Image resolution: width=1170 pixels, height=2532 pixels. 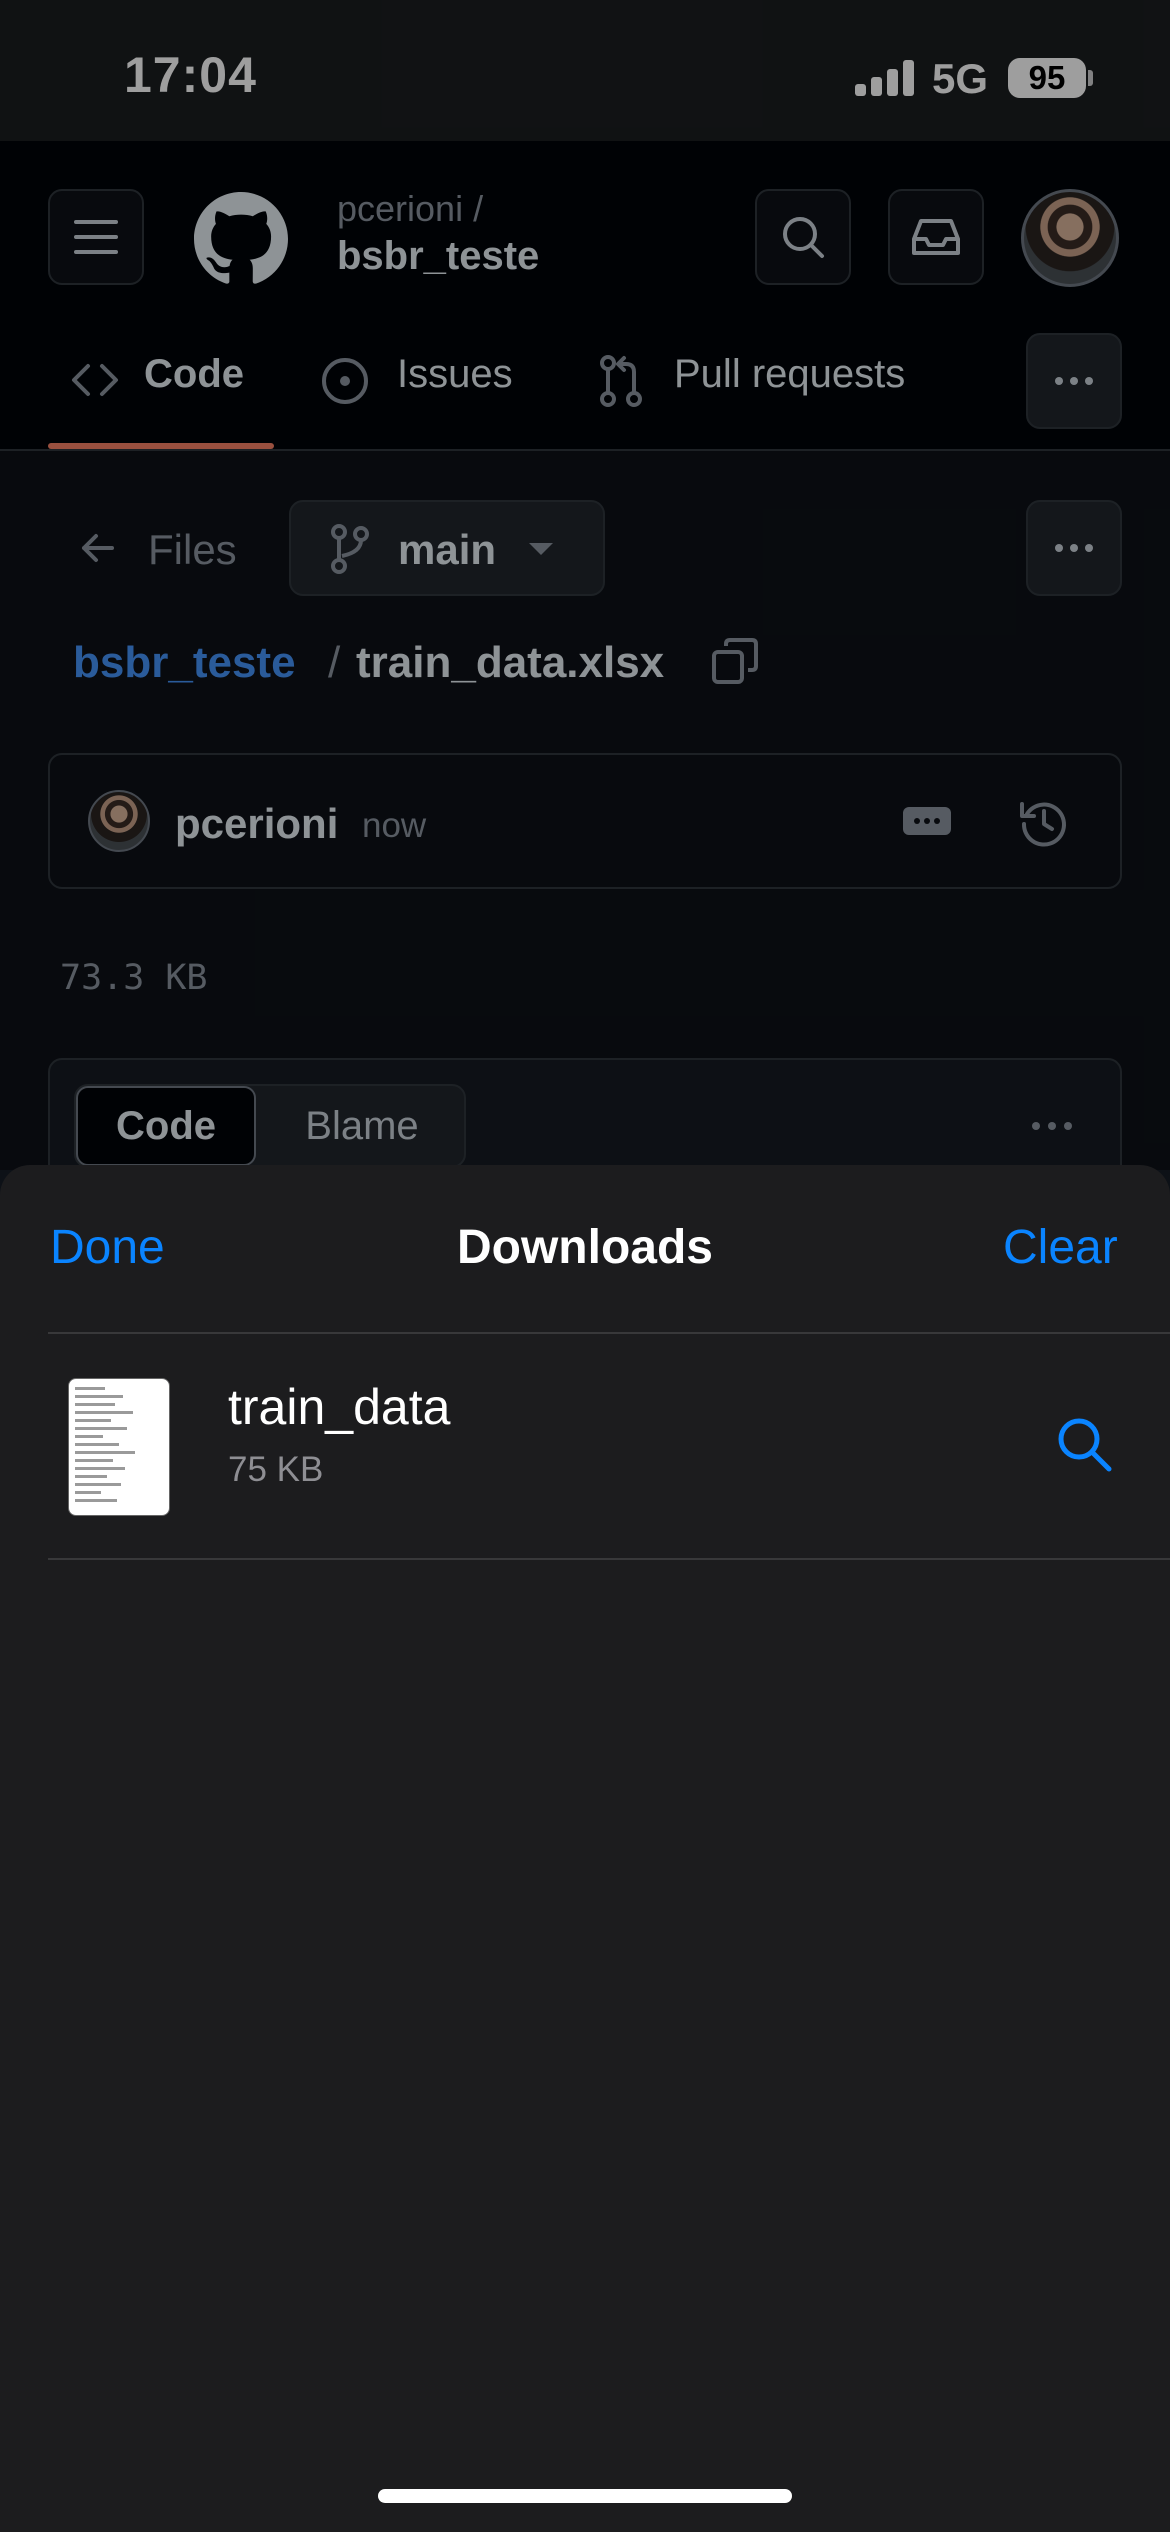 What do you see at coordinates (276, 1469) in the screenshot?
I see `download-file-size: 75 KB` at bounding box center [276, 1469].